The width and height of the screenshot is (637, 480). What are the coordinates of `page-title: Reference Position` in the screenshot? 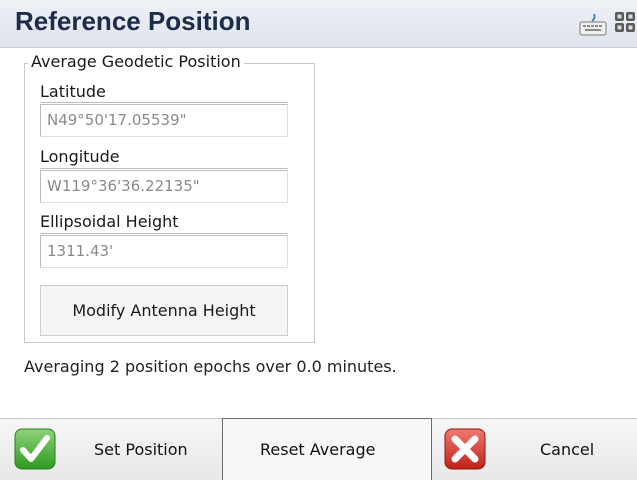 It's located at (133, 21).